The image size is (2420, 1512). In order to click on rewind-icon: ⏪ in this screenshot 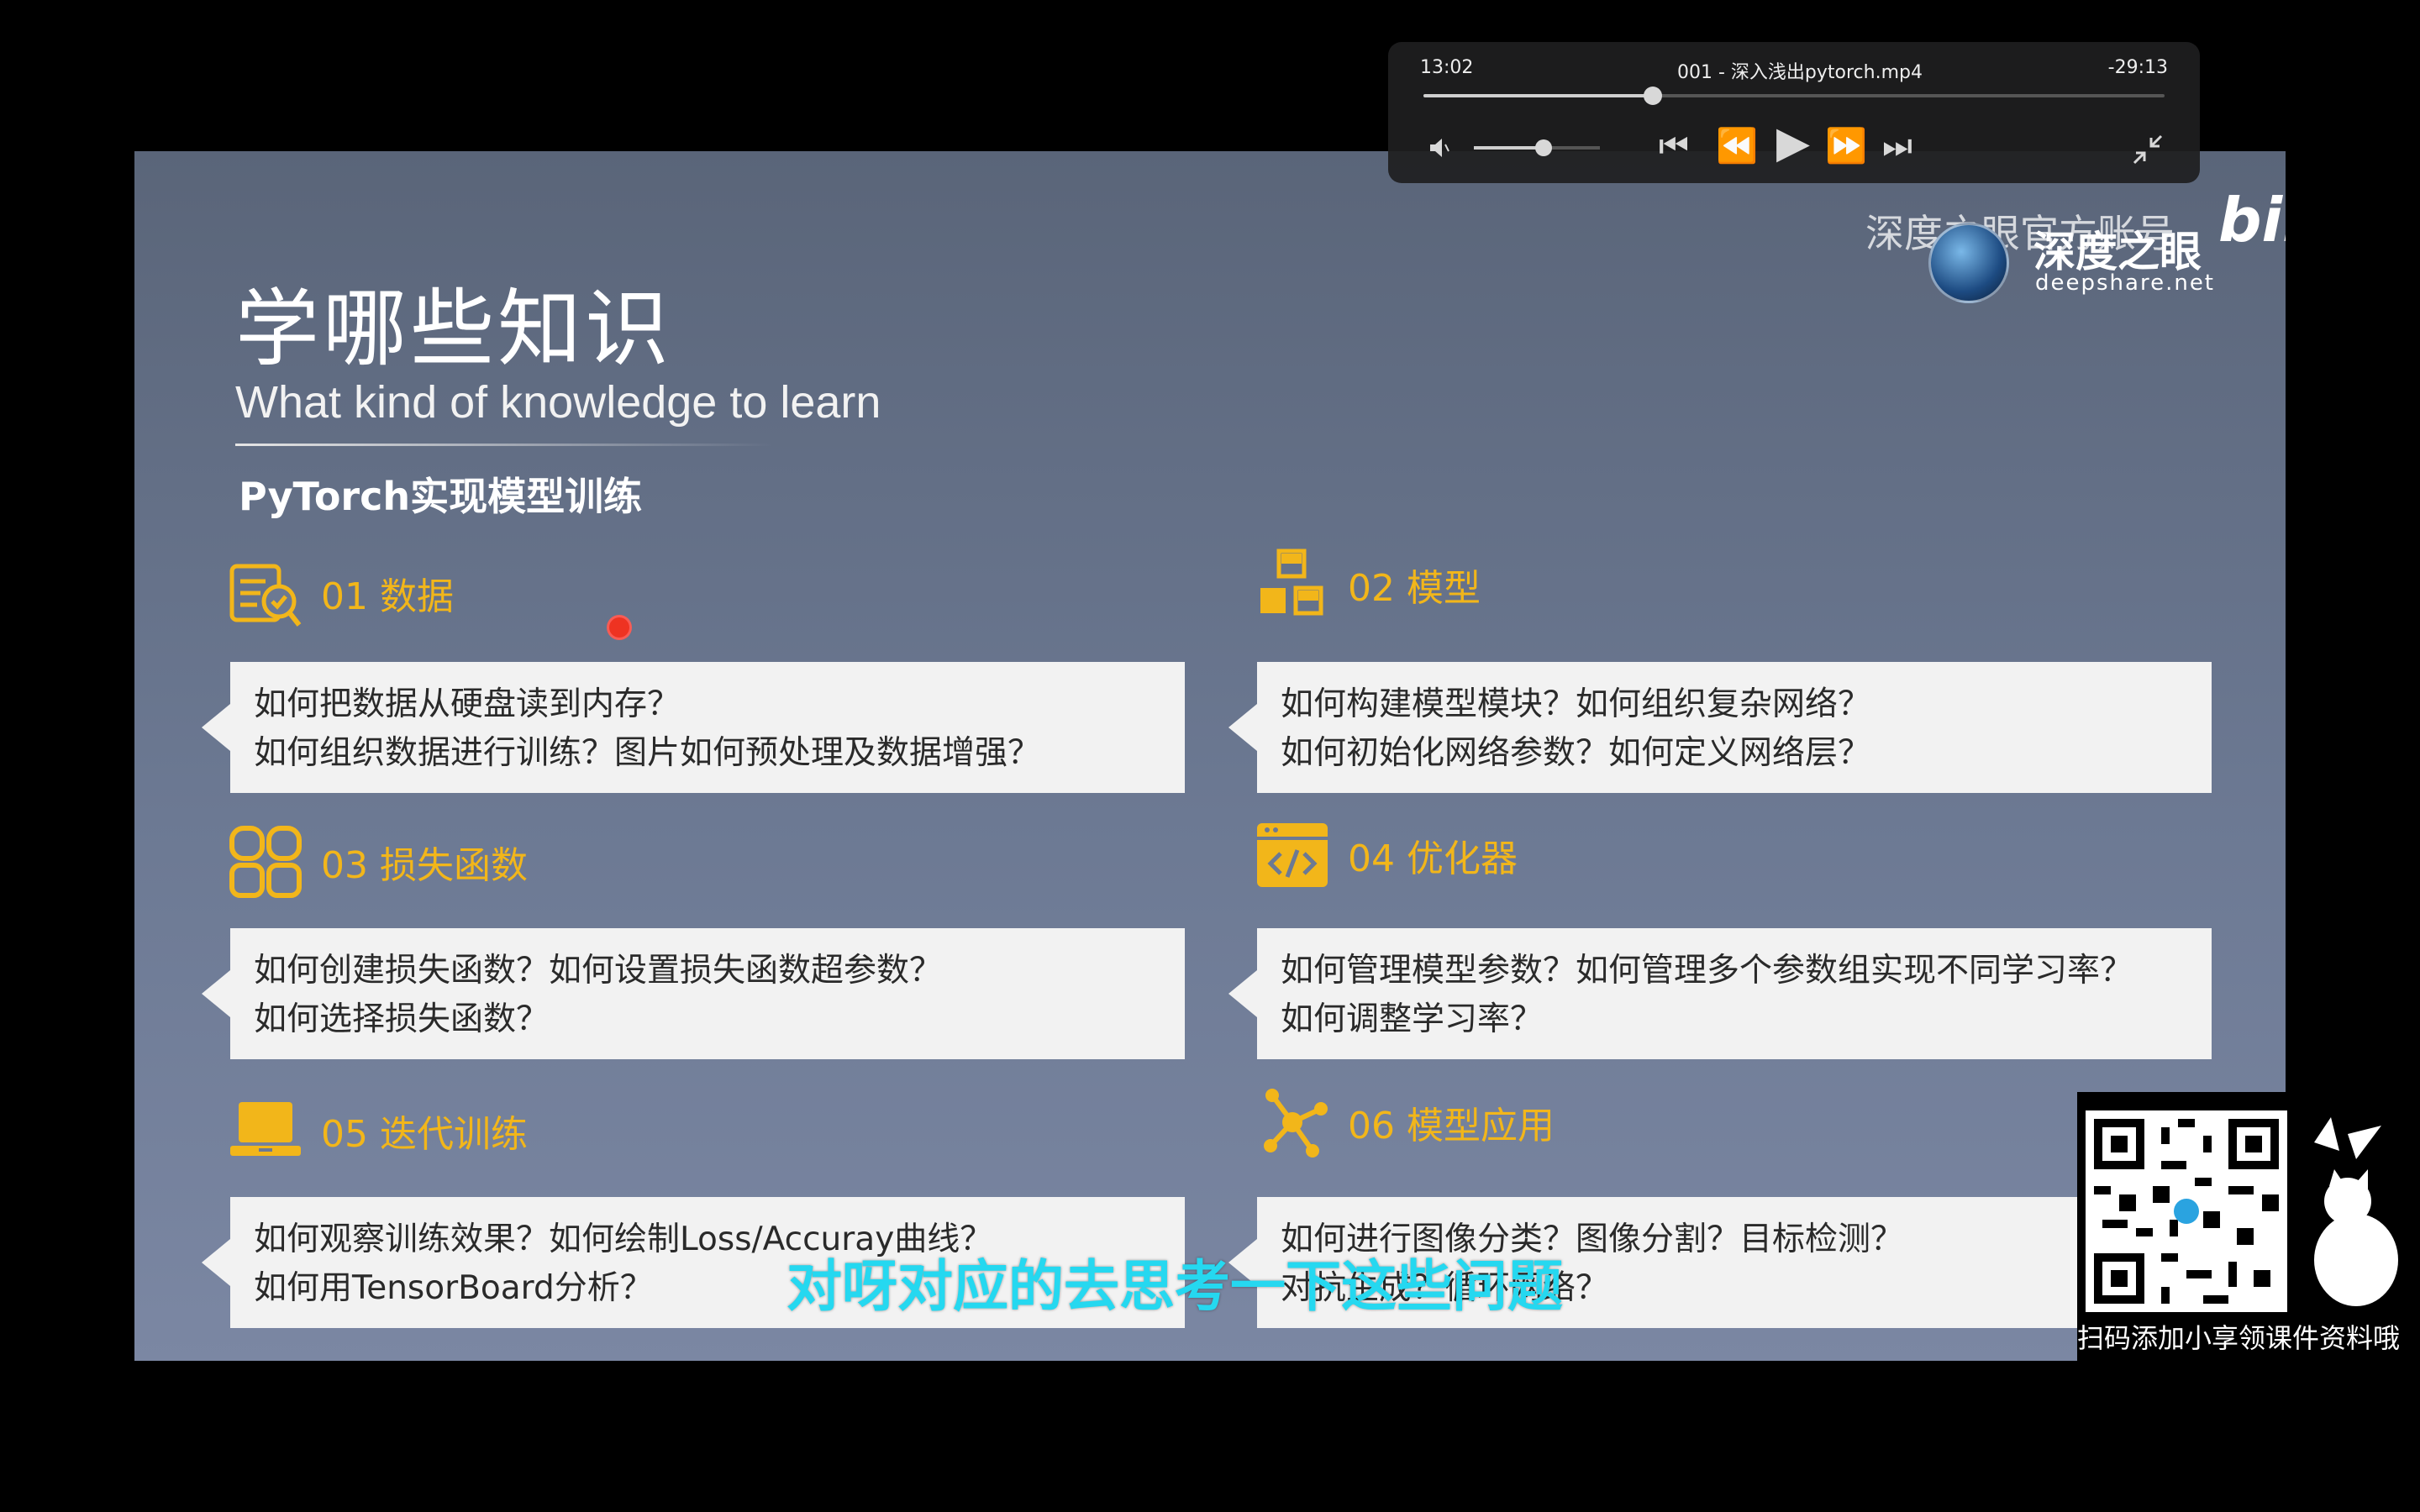, I will do `click(1737, 146)`.